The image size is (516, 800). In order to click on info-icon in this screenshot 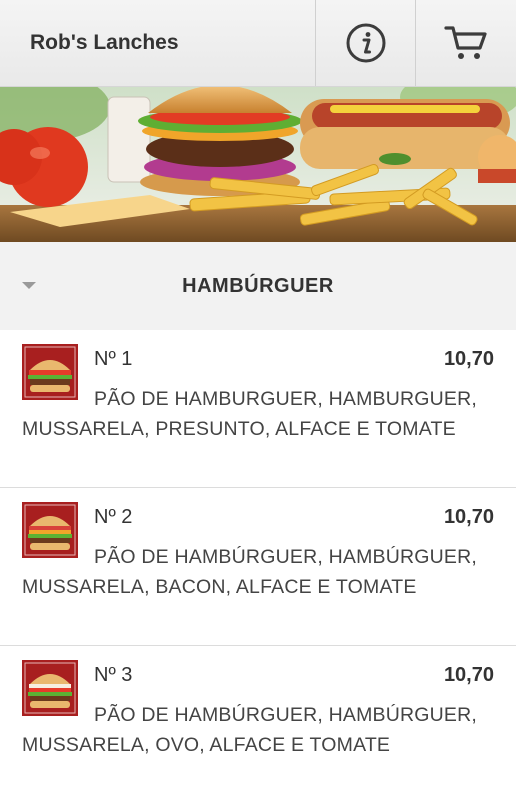, I will do `click(365, 43)`.